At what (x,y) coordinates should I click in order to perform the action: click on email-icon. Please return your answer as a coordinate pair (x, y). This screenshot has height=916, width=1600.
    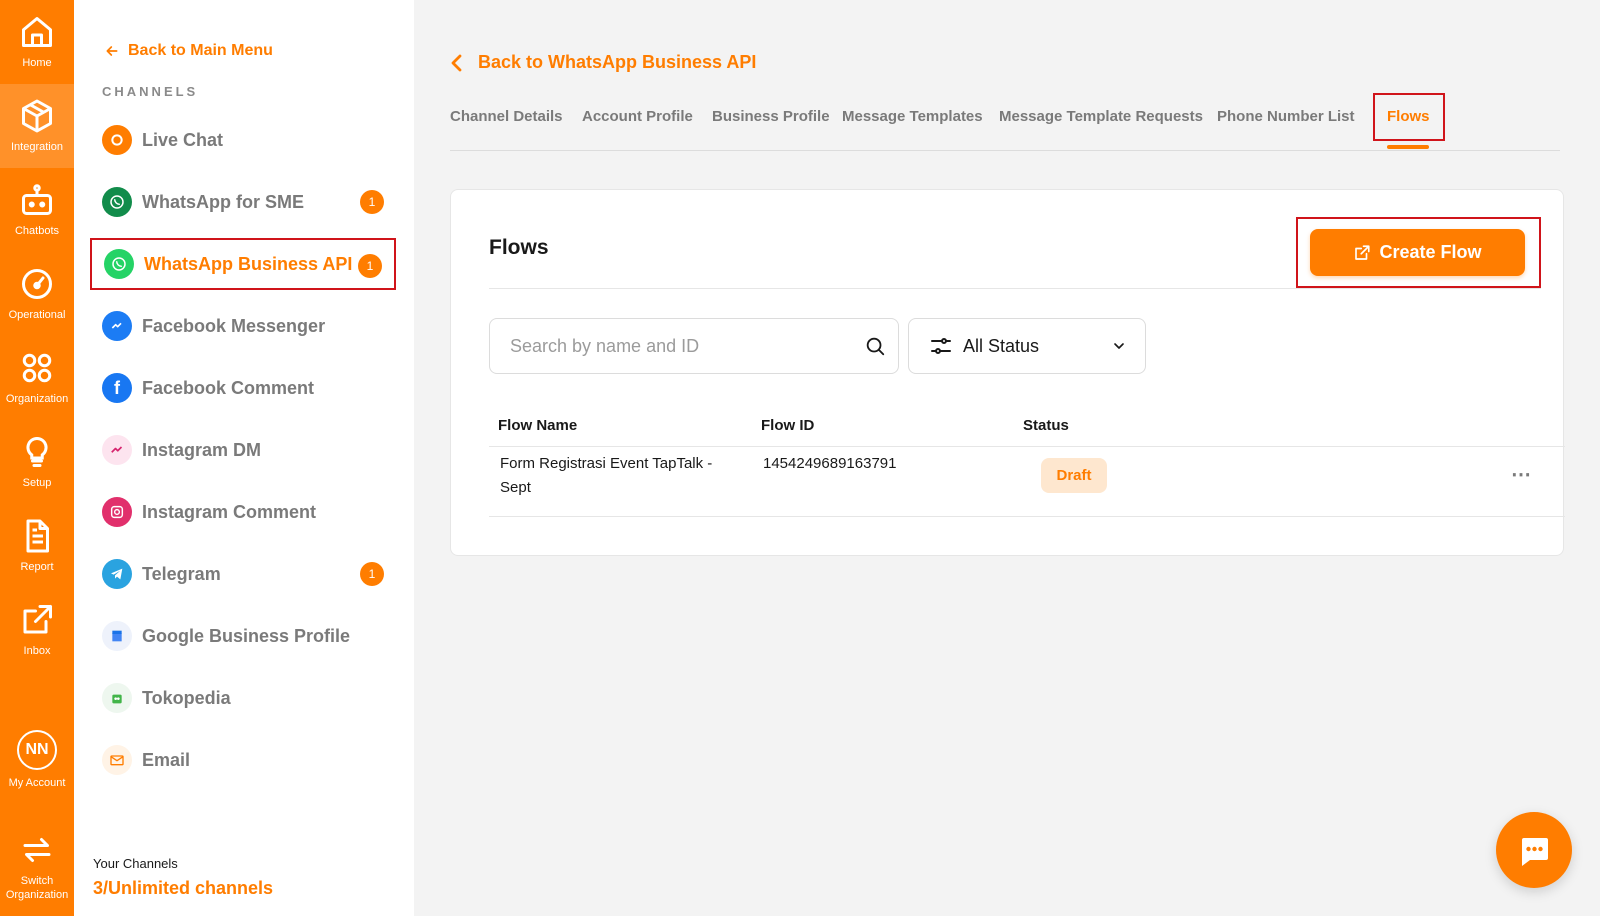
    Looking at the image, I should click on (117, 760).